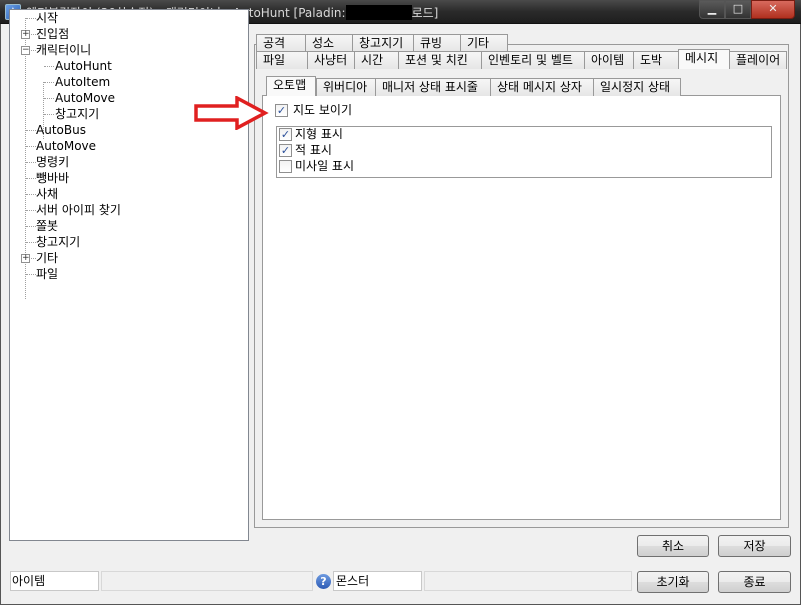  I want to click on tree-item-autohunt: AutoHunt, so click(83, 66).